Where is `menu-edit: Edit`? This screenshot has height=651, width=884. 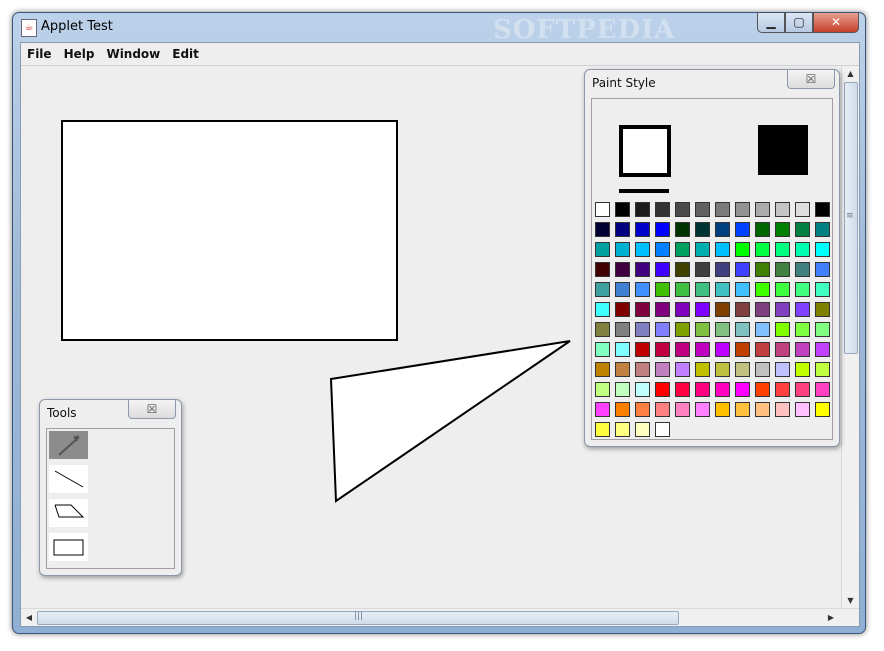 menu-edit: Edit is located at coordinates (185, 54).